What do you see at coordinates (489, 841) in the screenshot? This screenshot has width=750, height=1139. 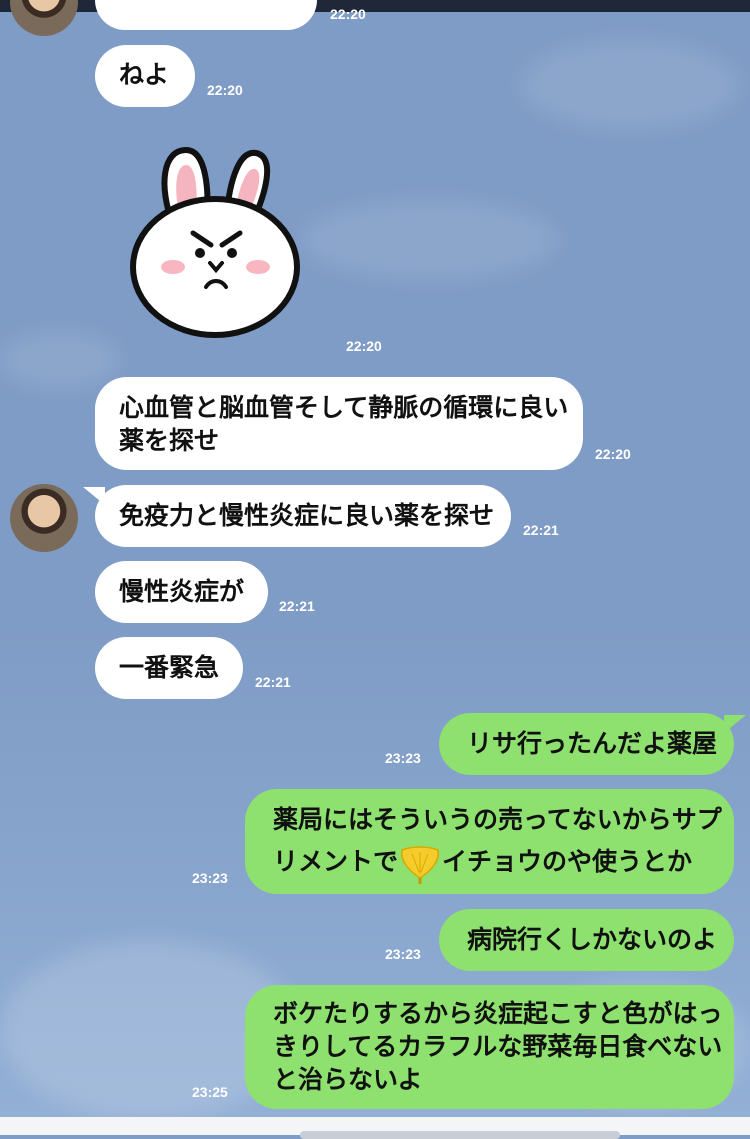 I see `message-bubble-outgoing: 薬局にはそういうの売ってないからサプ リメントで イチョウのや使うとか` at bounding box center [489, 841].